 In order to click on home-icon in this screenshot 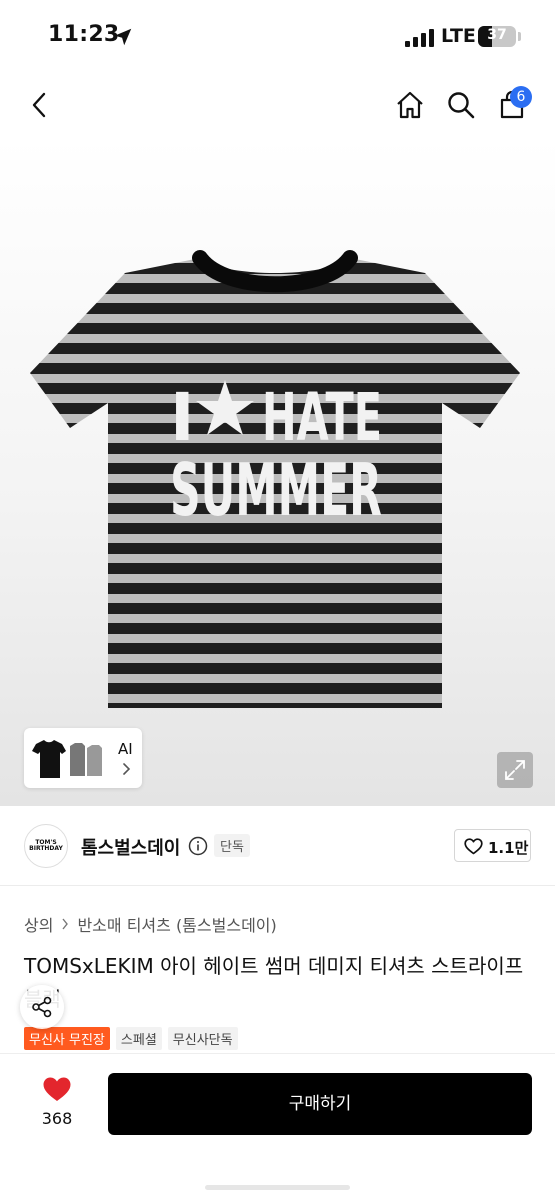, I will do `click(410, 105)`.